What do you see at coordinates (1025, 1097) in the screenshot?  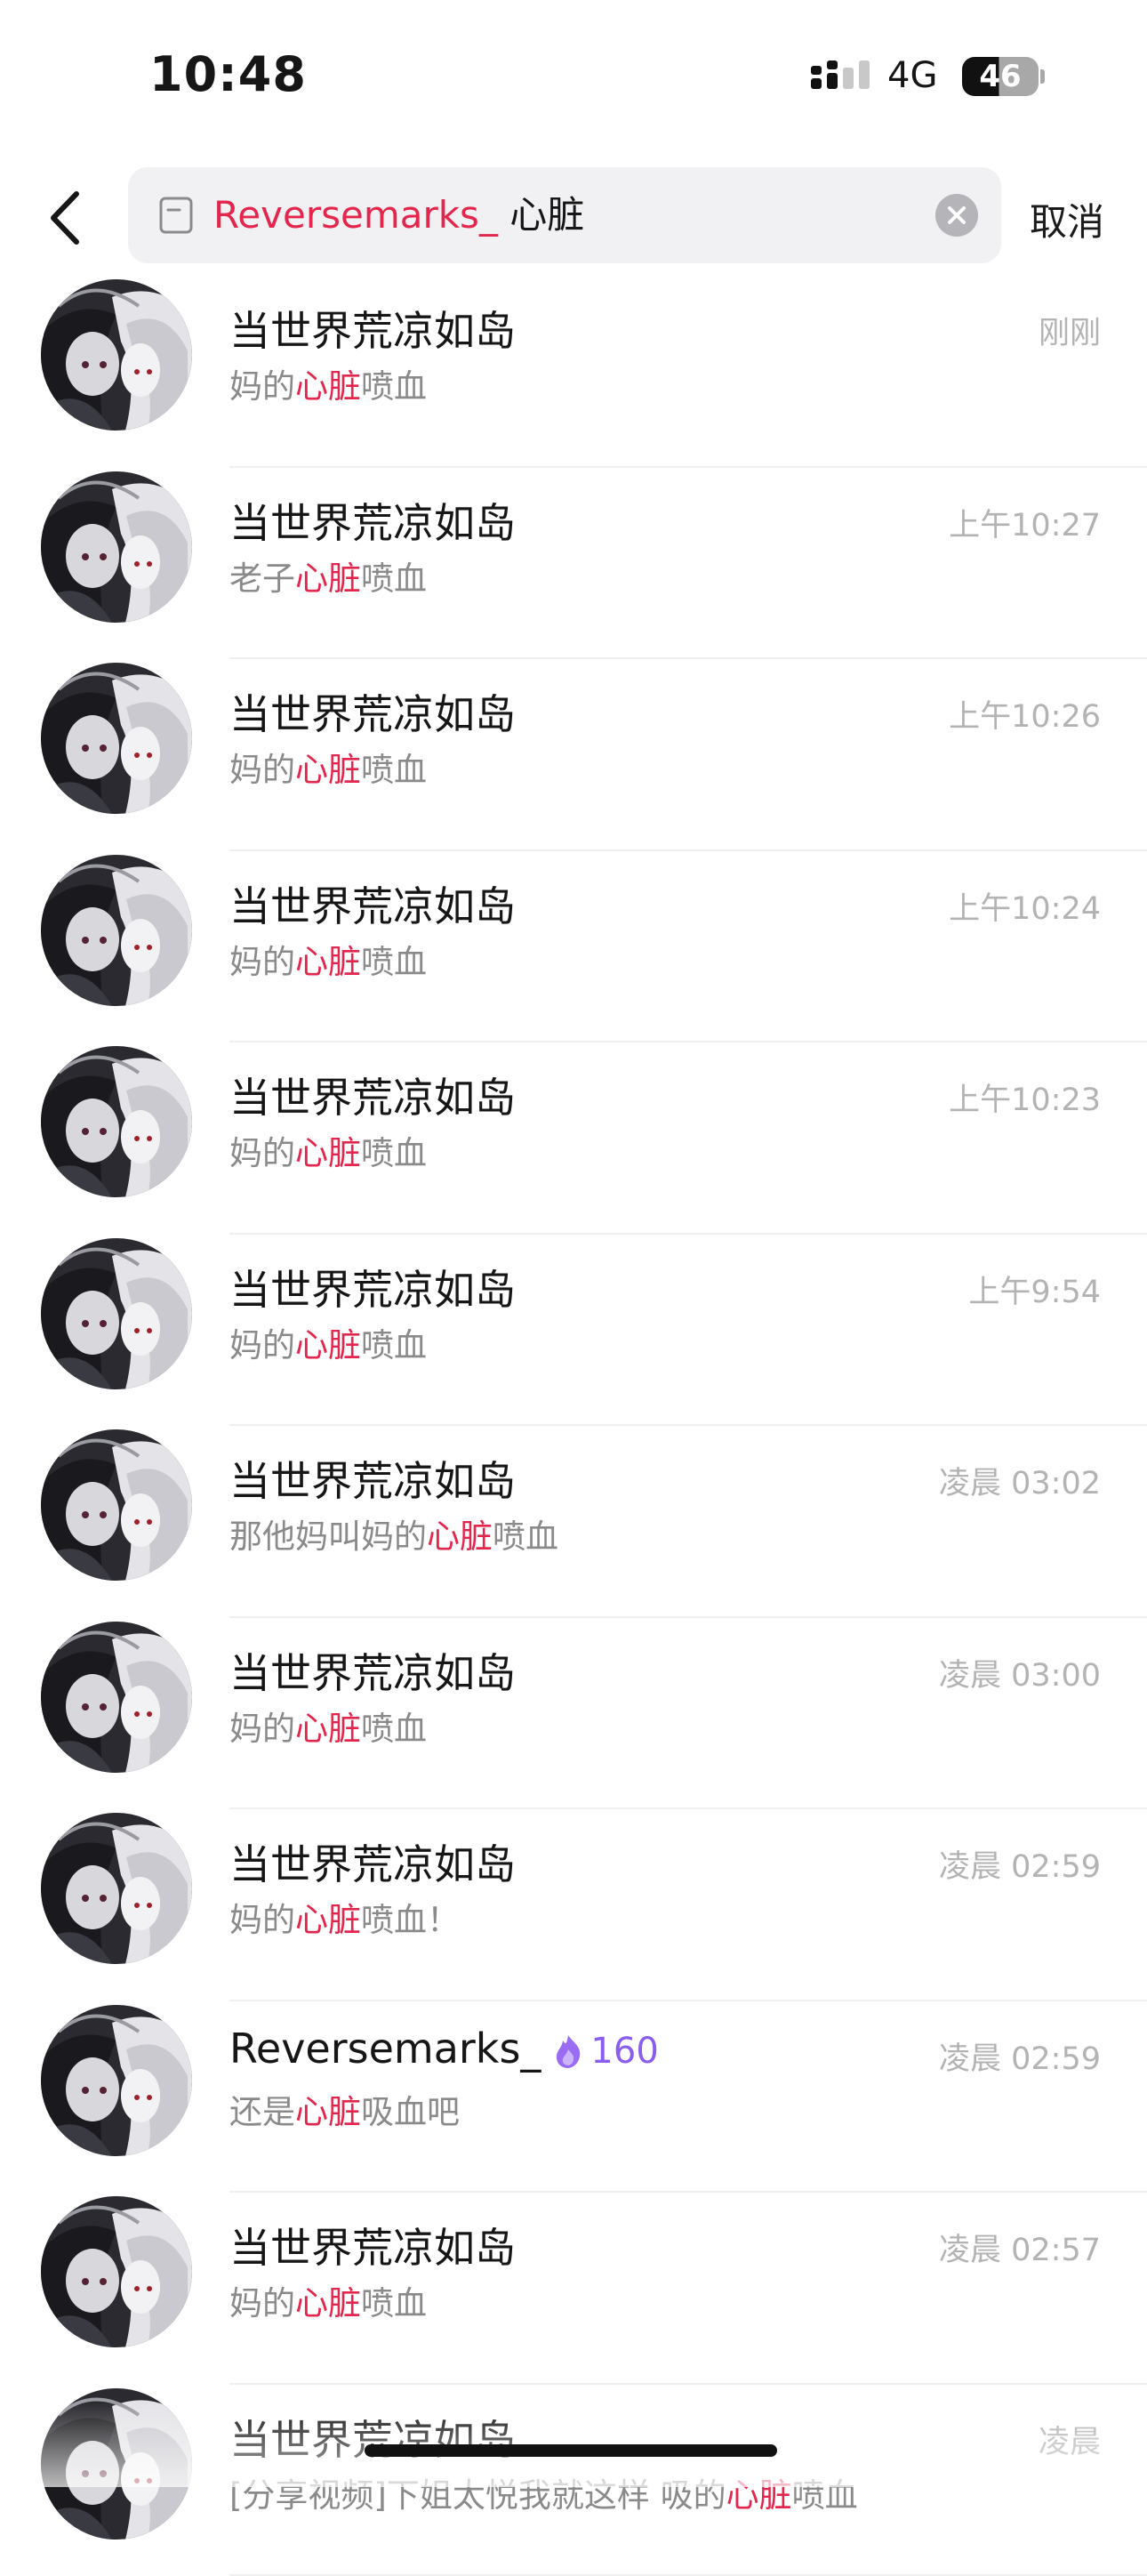 I see `message-time: 上午10:23` at bounding box center [1025, 1097].